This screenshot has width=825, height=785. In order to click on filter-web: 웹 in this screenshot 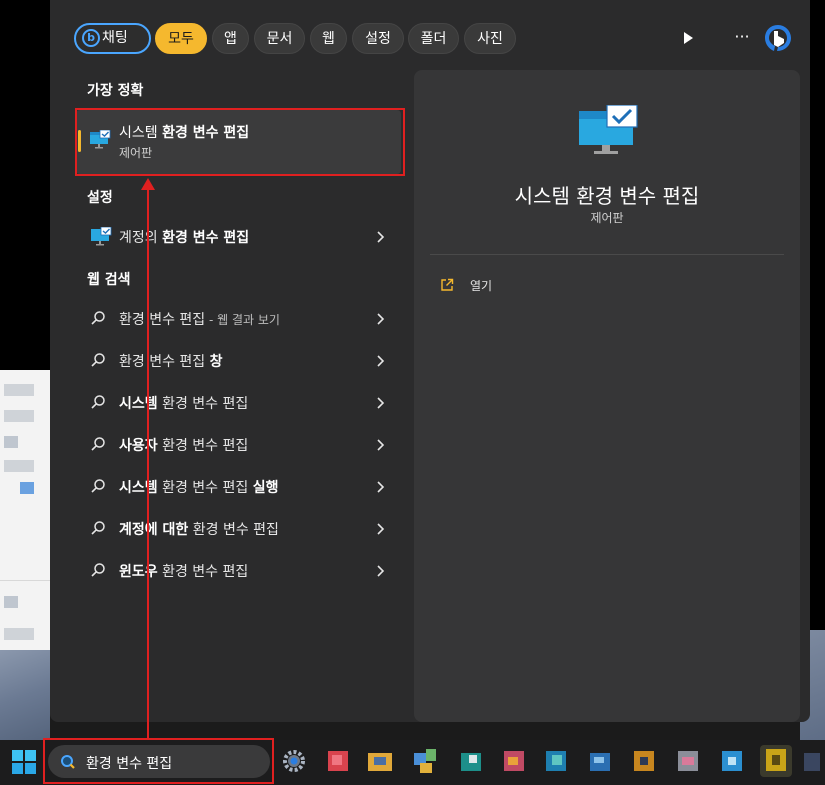, I will do `click(328, 38)`.